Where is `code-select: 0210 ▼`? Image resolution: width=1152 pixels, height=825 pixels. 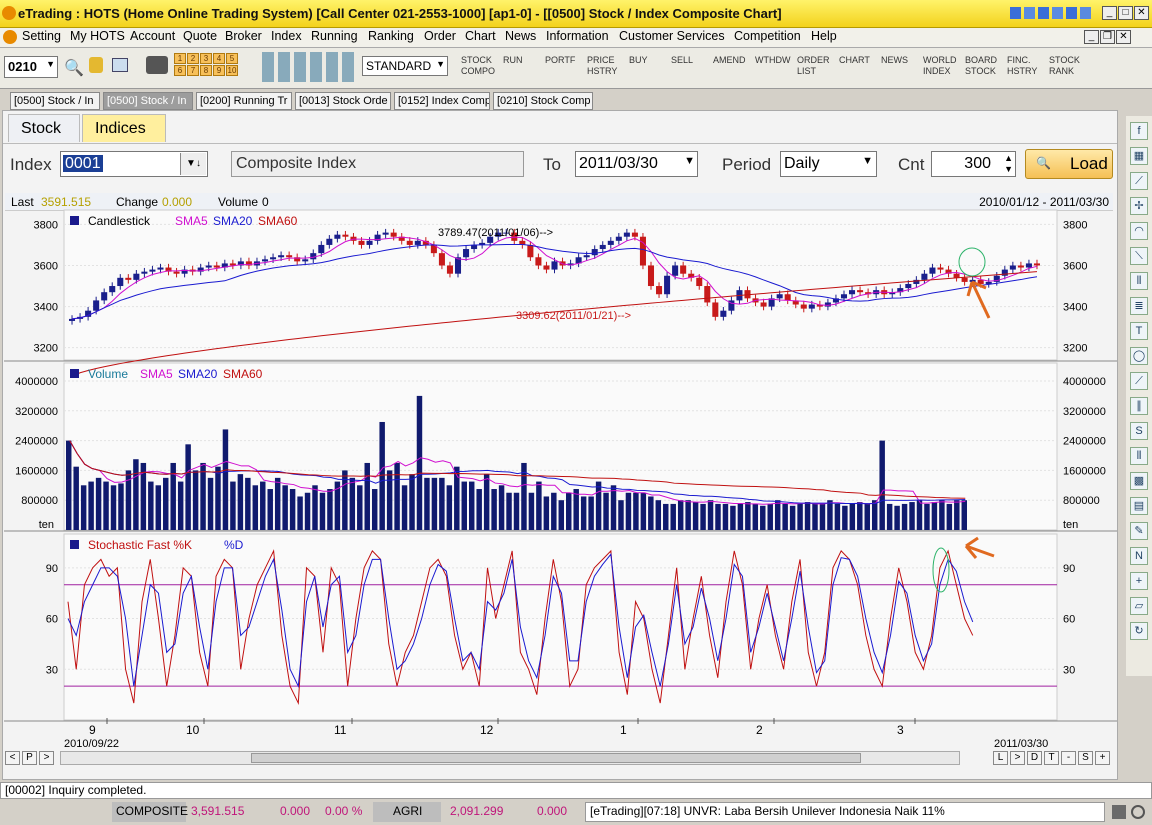 code-select: 0210 ▼ is located at coordinates (31, 67).